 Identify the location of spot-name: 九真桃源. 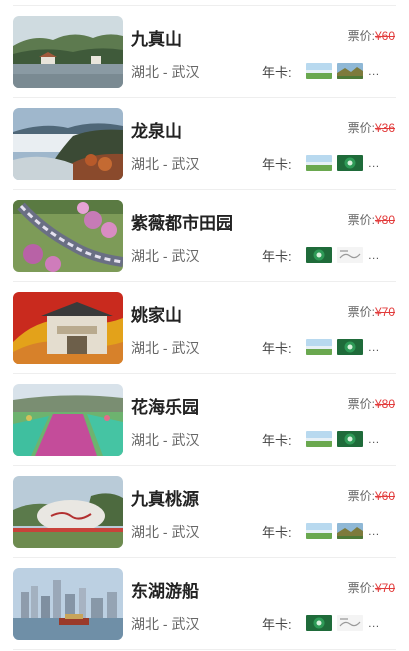
(165, 499).